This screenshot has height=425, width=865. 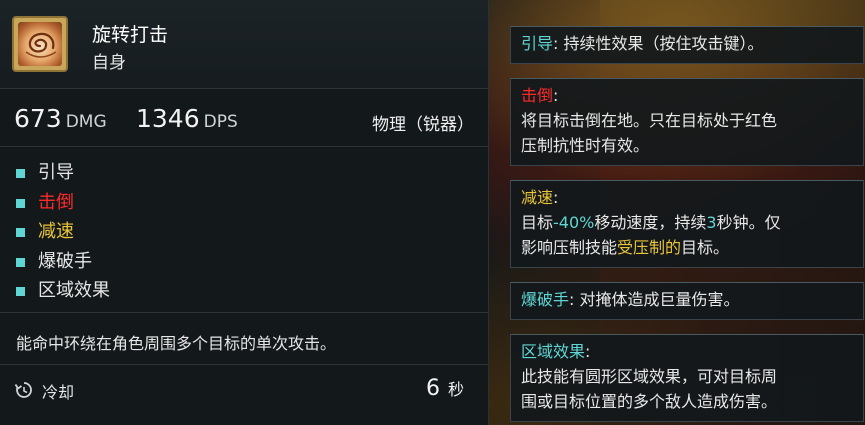 I want to click on skill-icon-frame, so click(x=40, y=44).